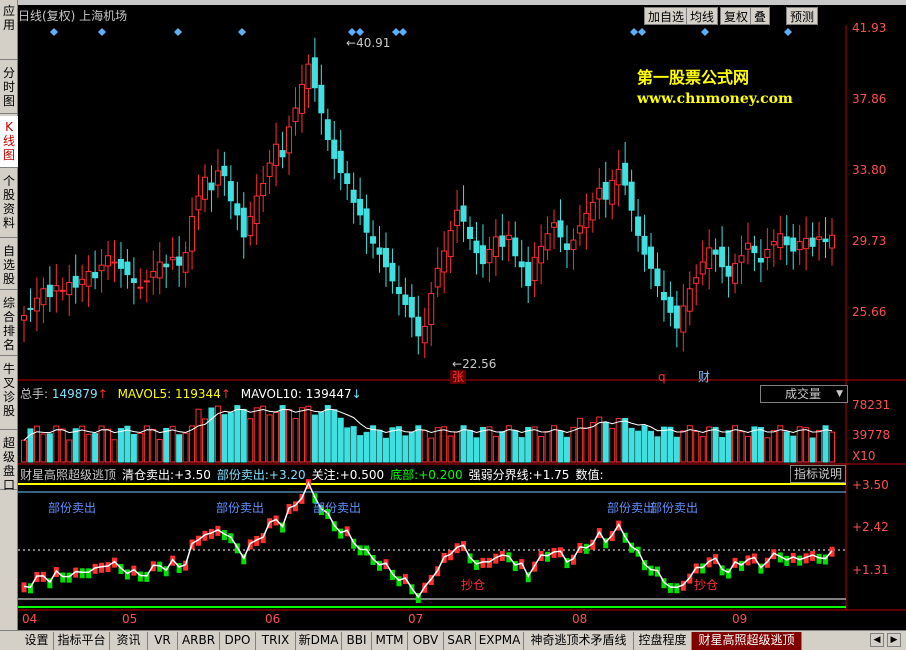 The image size is (906, 650). Describe the element at coordinates (747, 641) in the screenshot. I see `bottom-tab-15: 财星高照超级逃顶` at that location.